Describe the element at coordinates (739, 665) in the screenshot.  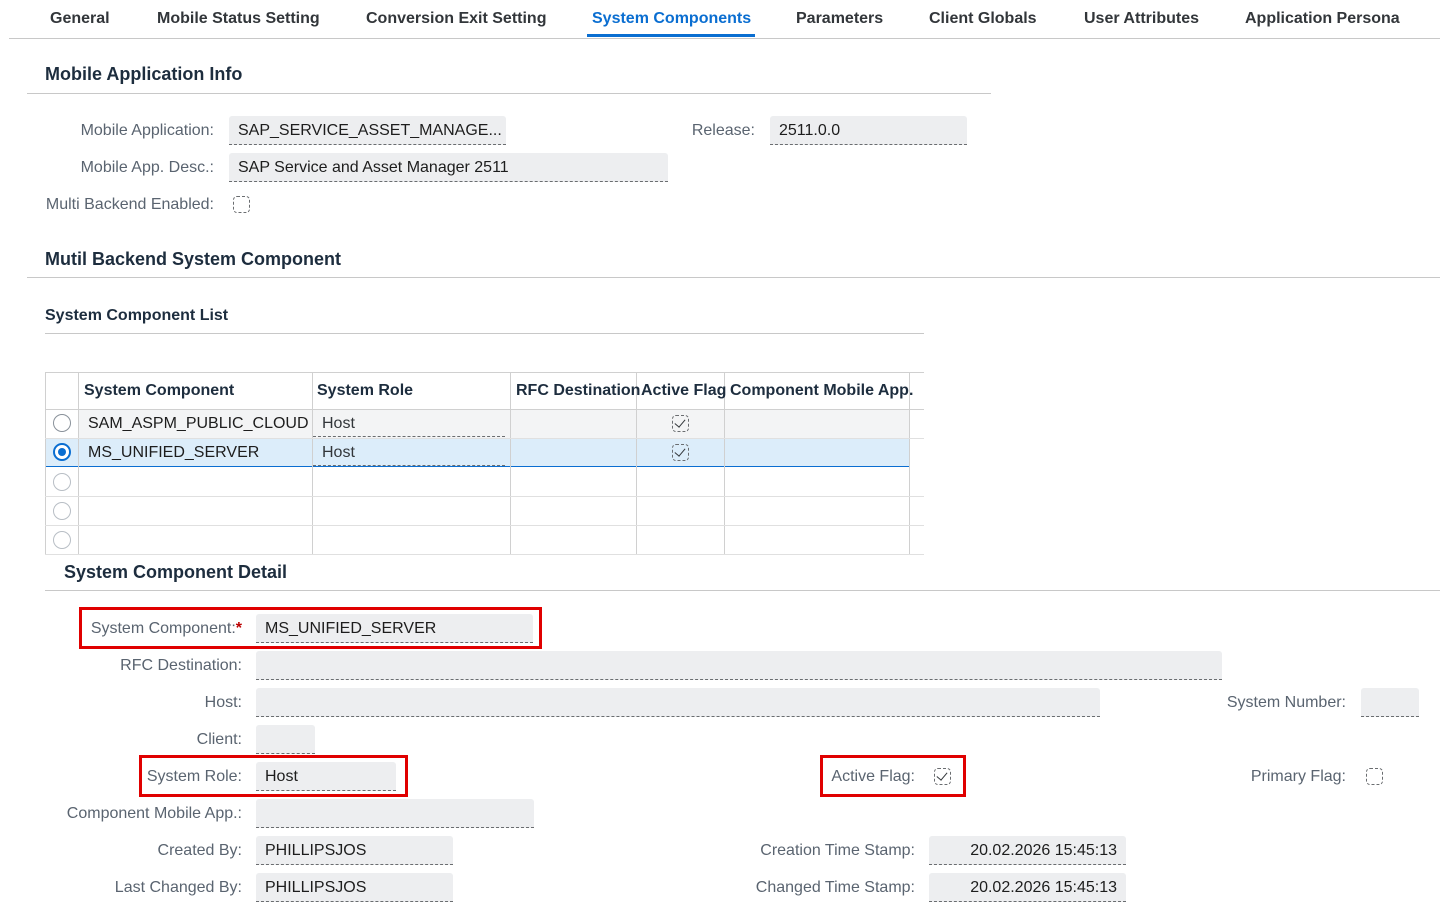
I see `rfc-destination-field` at that location.